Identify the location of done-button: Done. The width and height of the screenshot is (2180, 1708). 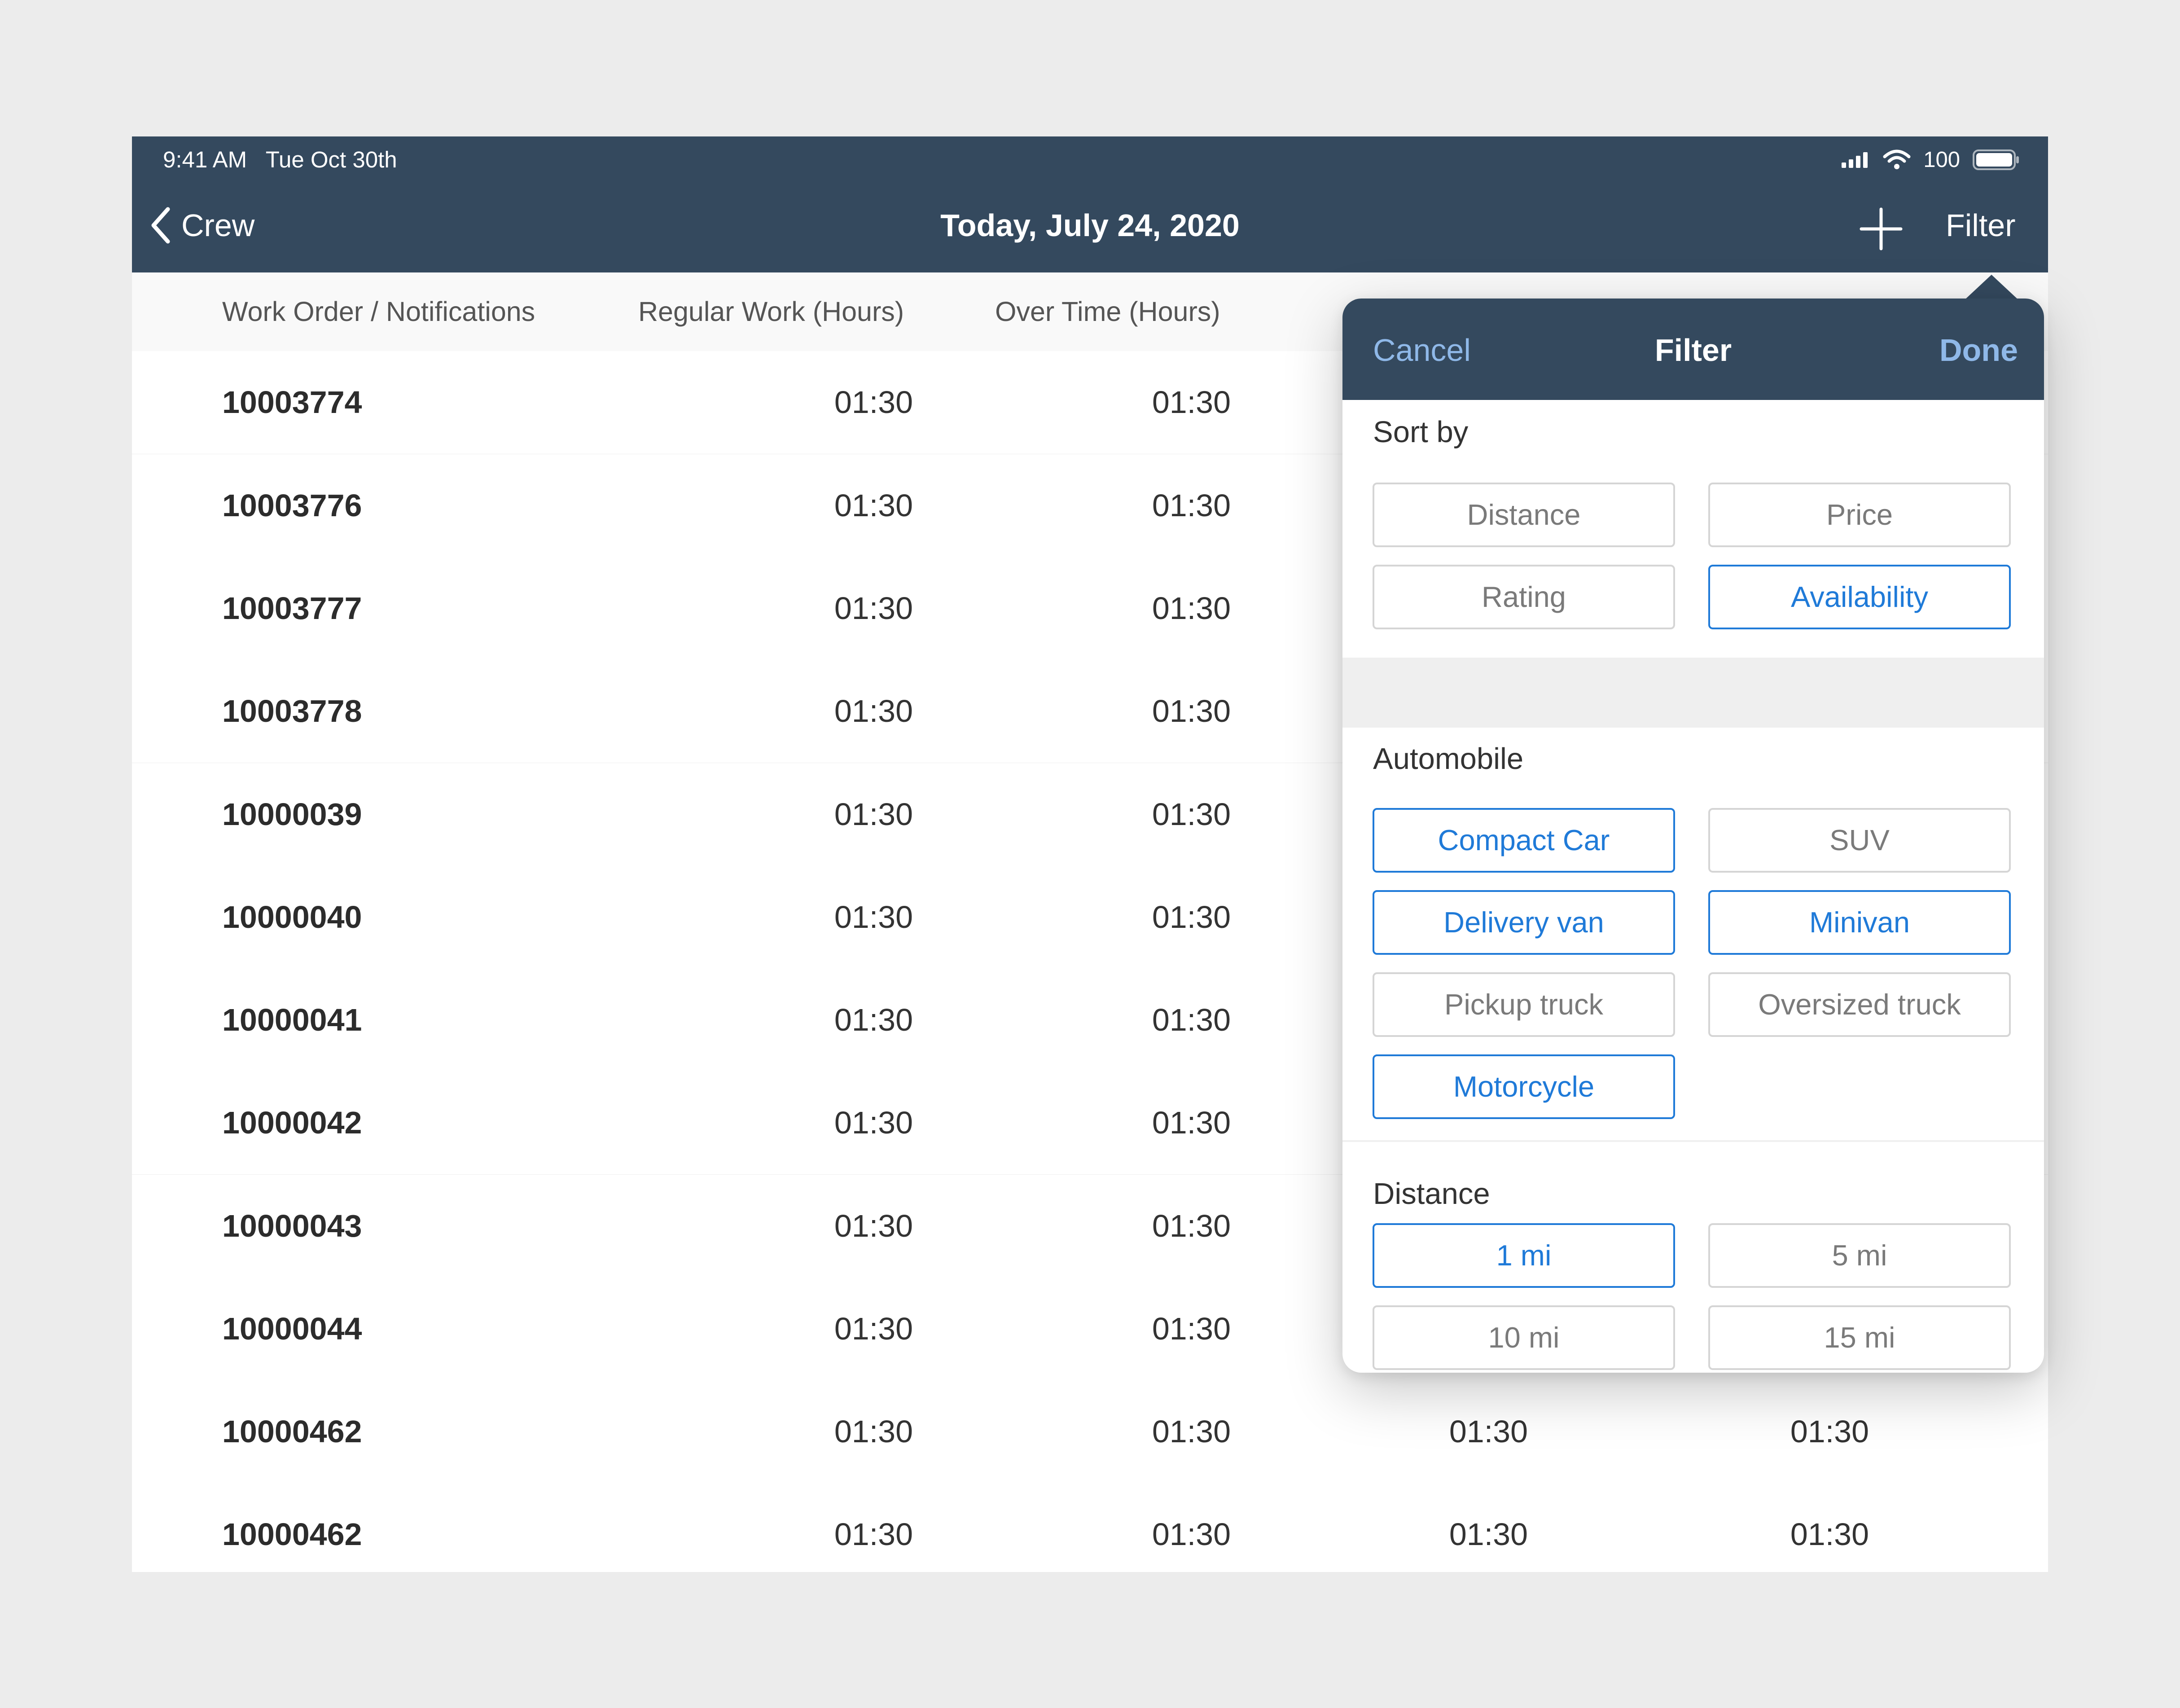
(1978, 349).